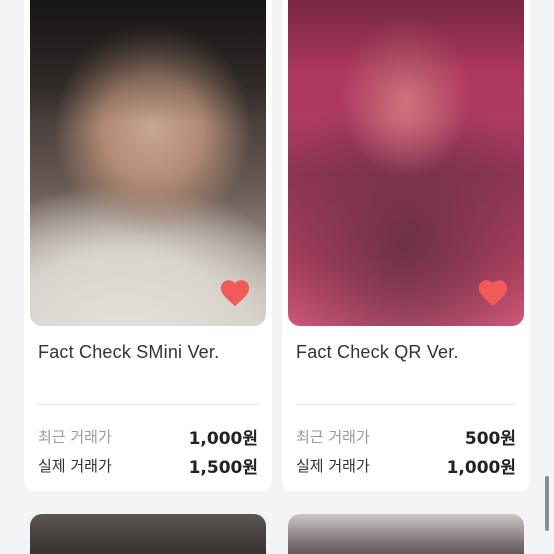 This screenshot has height=554, width=554. I want to click on product-title: Fact Check SMini Ver., so click(129, 352).